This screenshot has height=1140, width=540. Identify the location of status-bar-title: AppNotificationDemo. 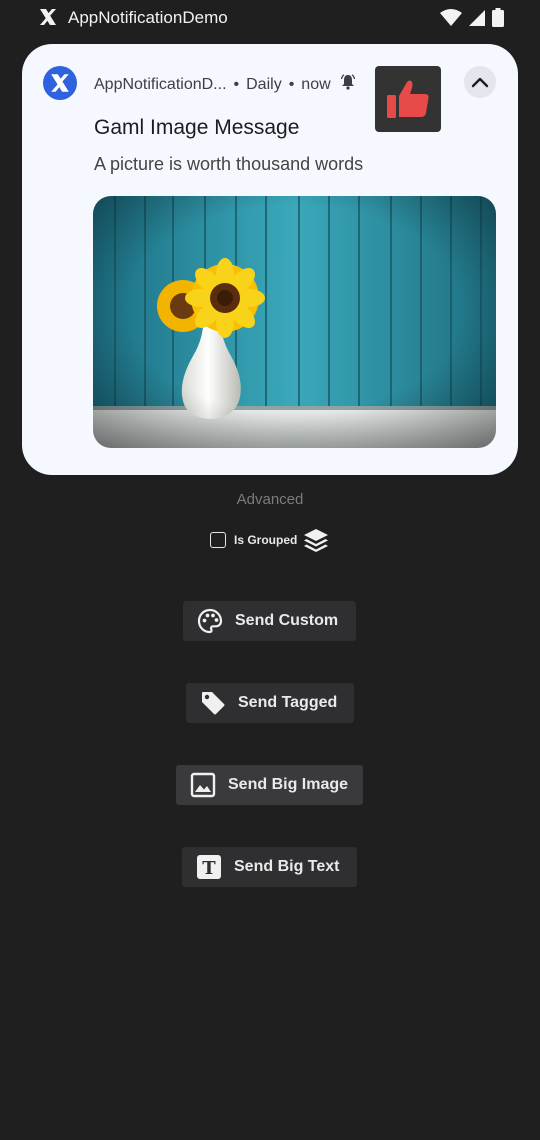
(148, 17).